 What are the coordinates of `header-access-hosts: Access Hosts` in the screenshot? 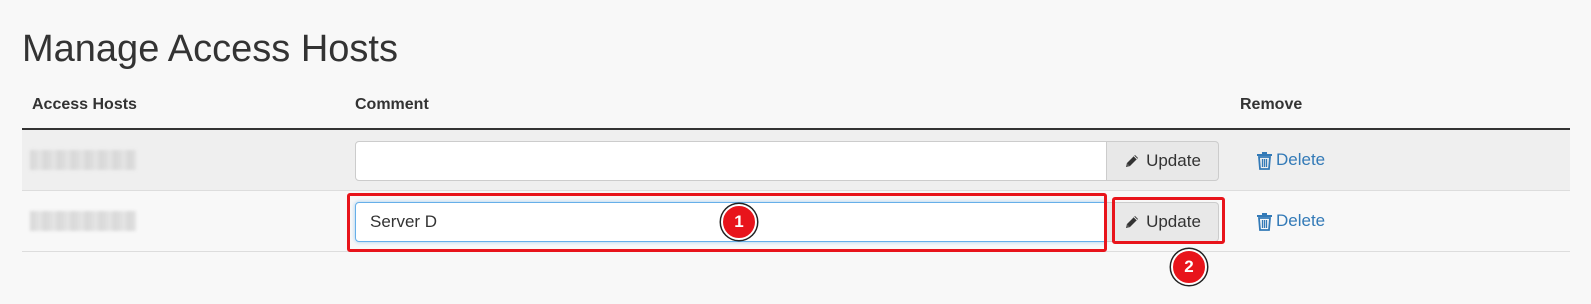 It's located at (84, 104).